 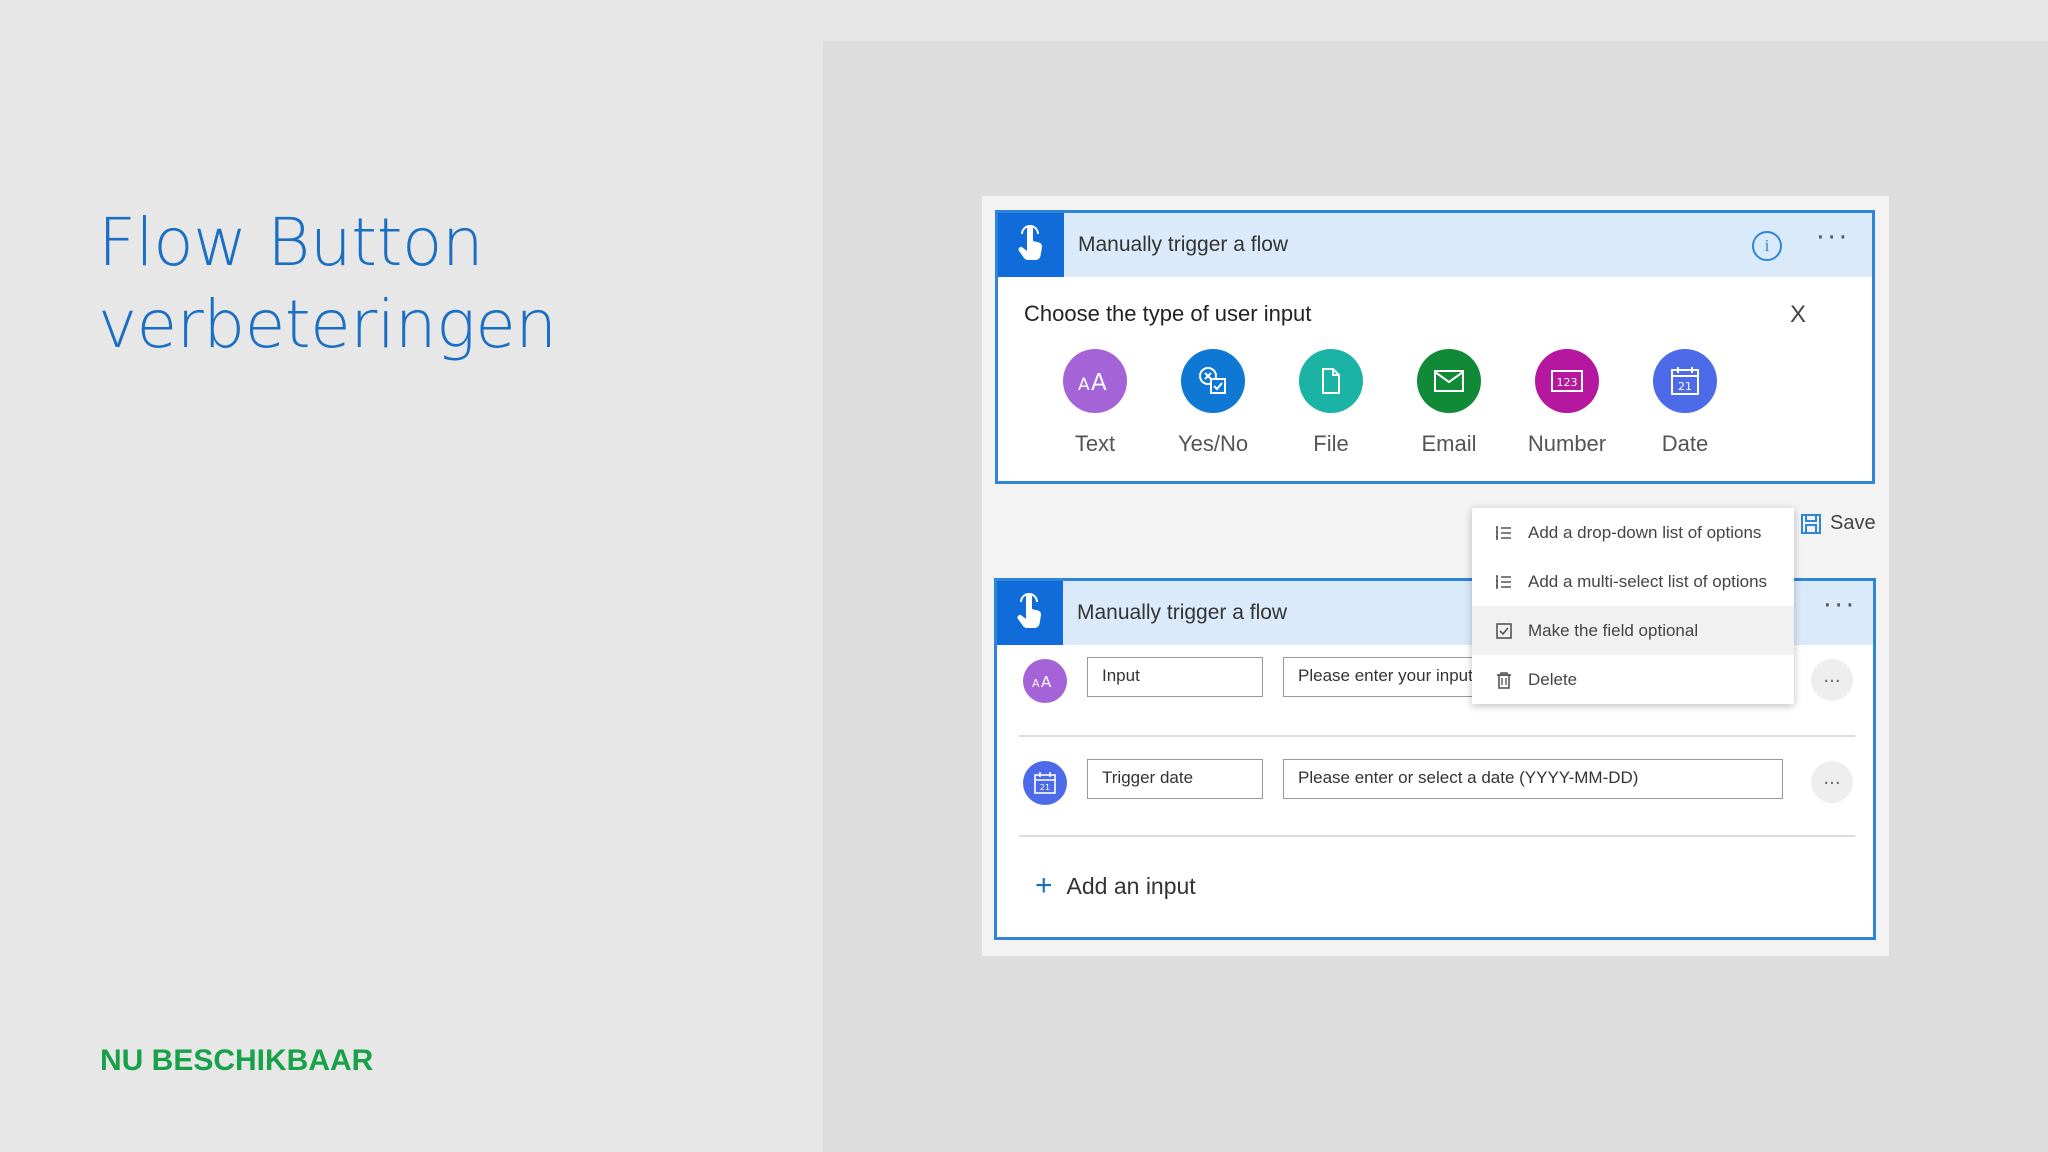 What do you see at coordinates (1645, 532) in the screenshot?
I see `menu-item-label: Add a drop-down list of options` at bounding box center [1645, 532].